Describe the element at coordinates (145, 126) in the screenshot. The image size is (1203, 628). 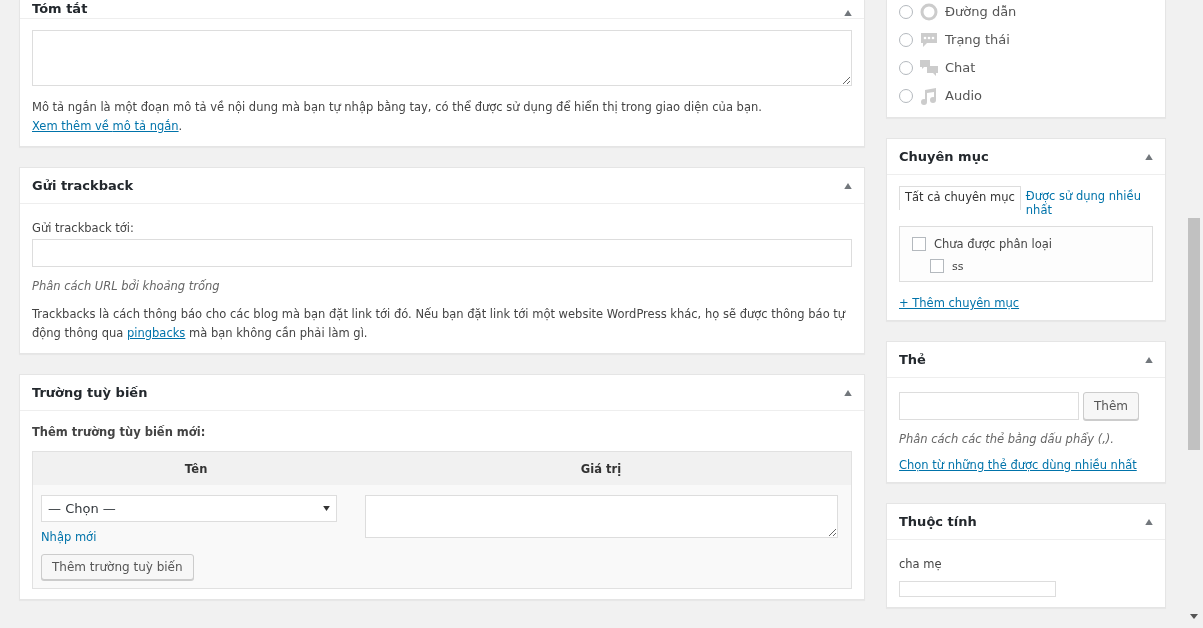
I see `learn-more-link: mô tả ngắn` at that location.